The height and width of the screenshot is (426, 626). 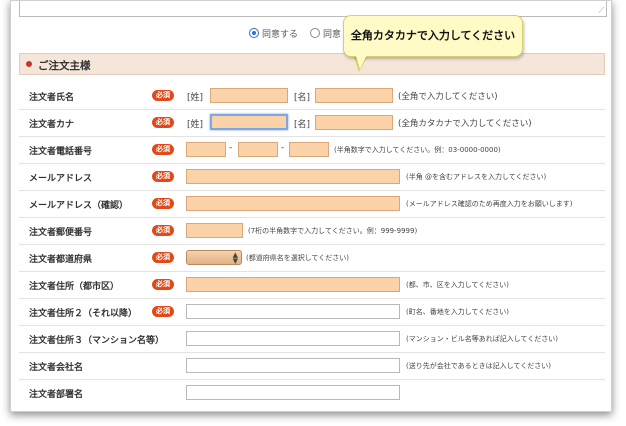 What do you see at coordinates (254, 33) in the screenshot?
I see `agree-radio` at bounding box center [254, 33].